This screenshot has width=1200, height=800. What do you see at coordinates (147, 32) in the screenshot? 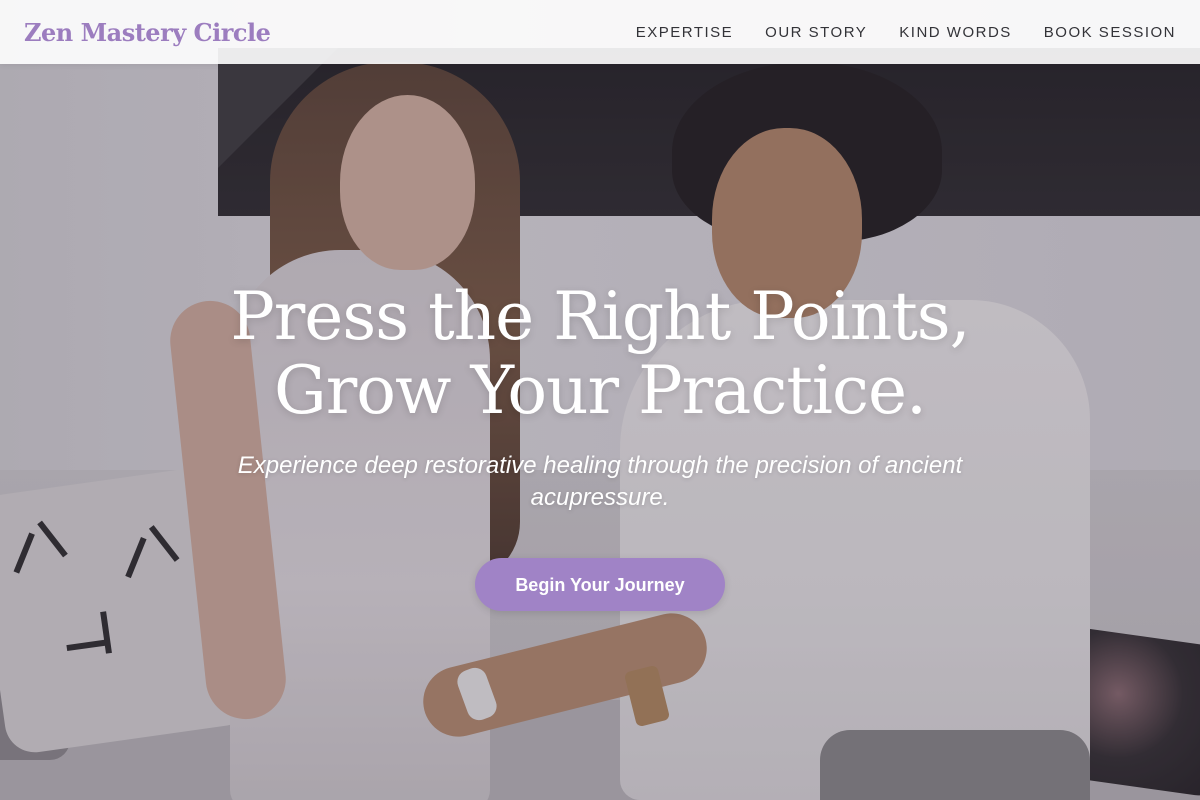
I see `brand-logo-link: Zen Mastery Circle` at bounding box center [147, 32].